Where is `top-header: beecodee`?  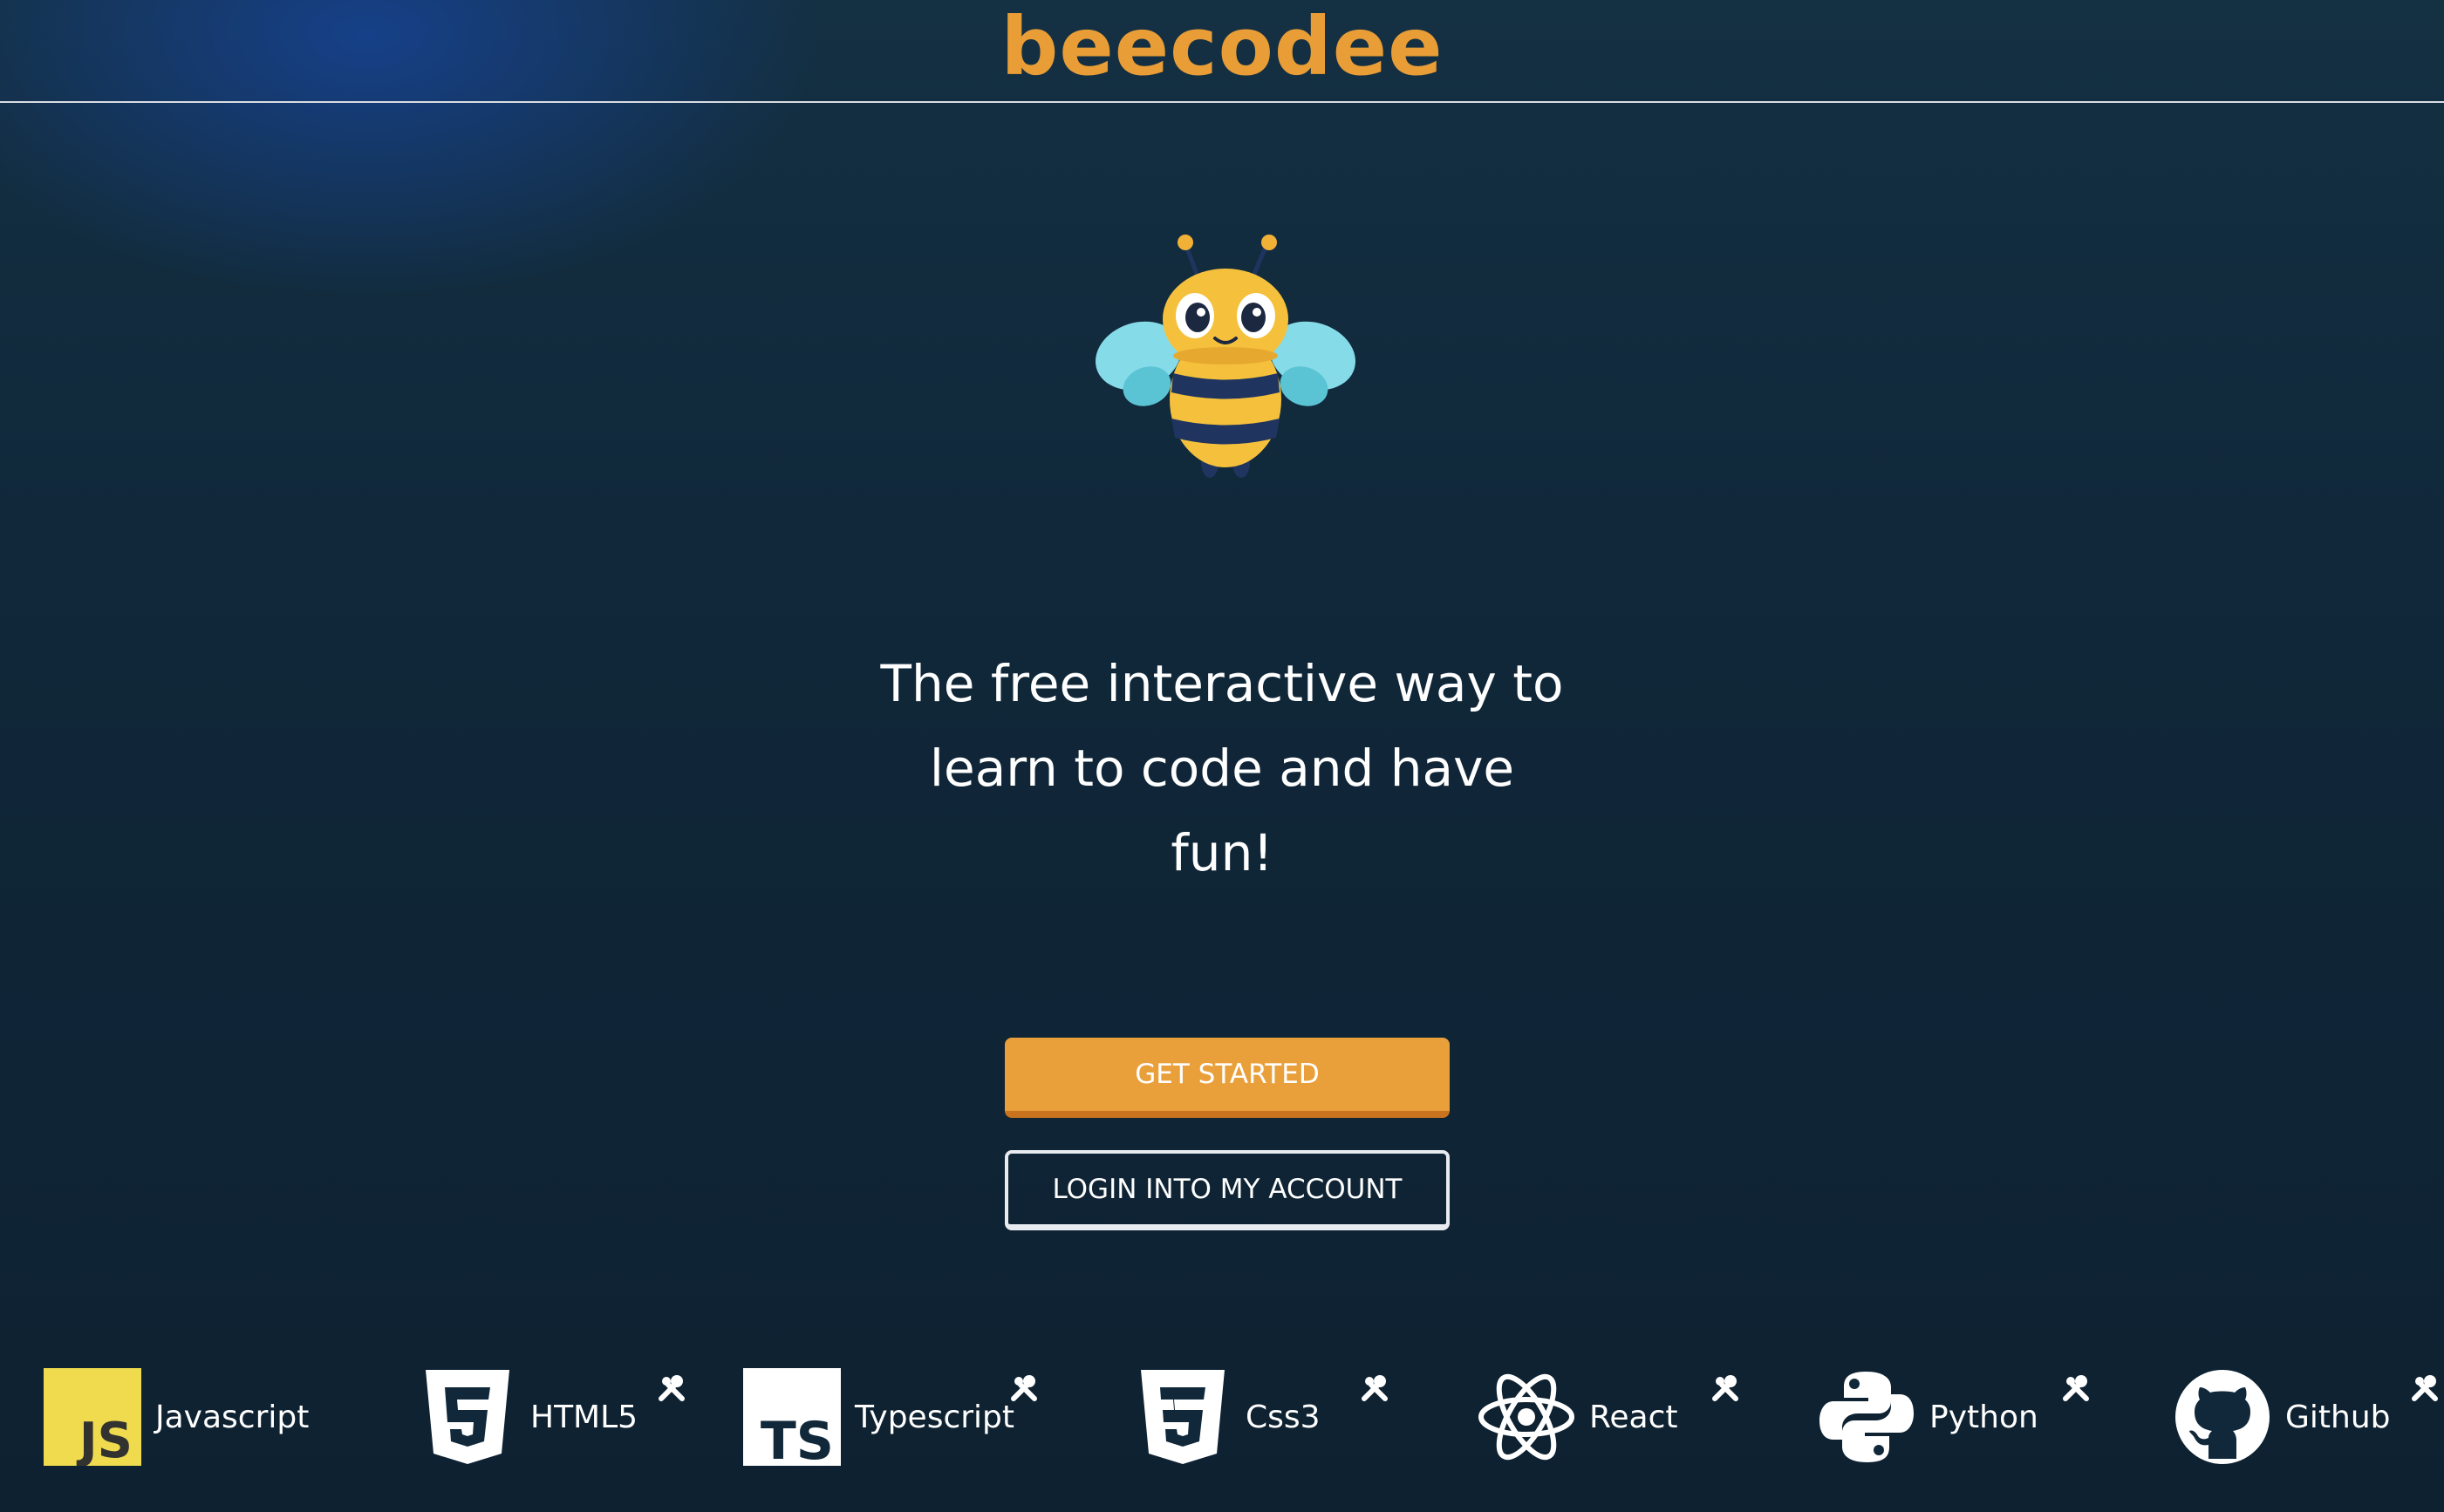 top-header: beecodee is located at coordinates (1222, 51).